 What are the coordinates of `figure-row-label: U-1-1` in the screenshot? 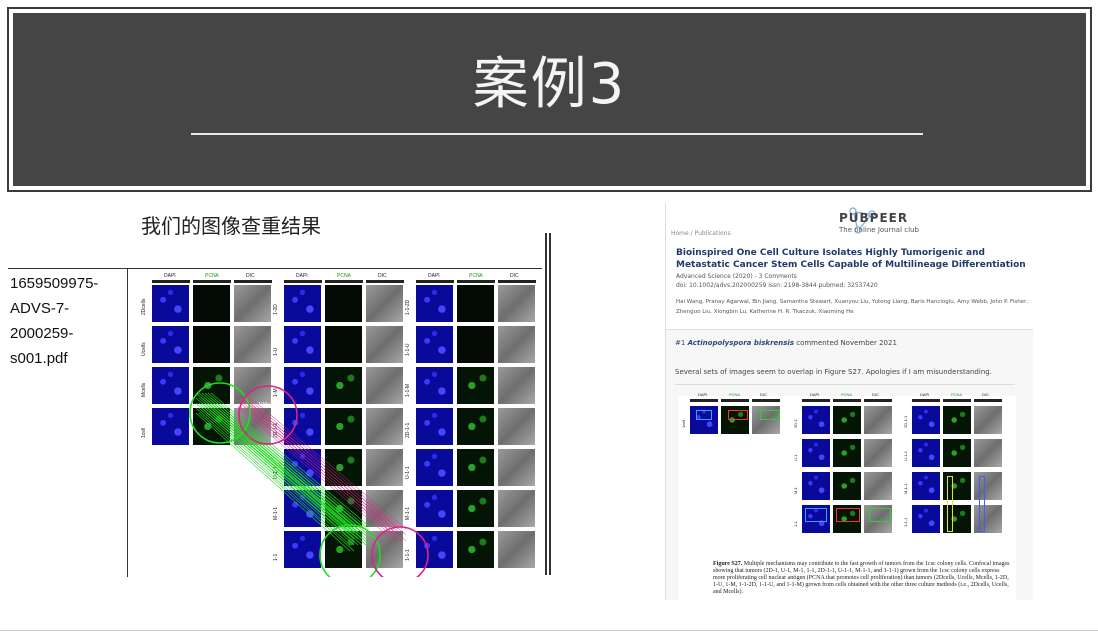 It's located at (905, 455).